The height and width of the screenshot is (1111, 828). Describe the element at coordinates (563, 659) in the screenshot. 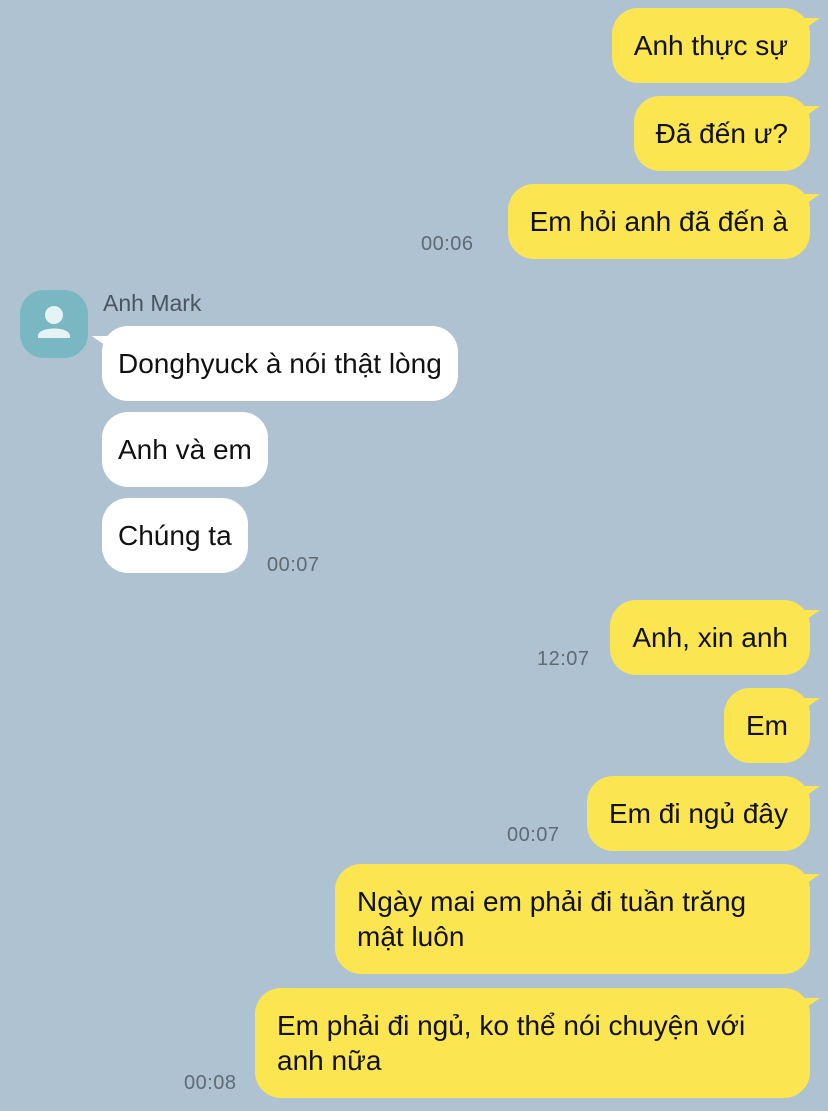

I see `message-timestamp: 12:07` at that location.